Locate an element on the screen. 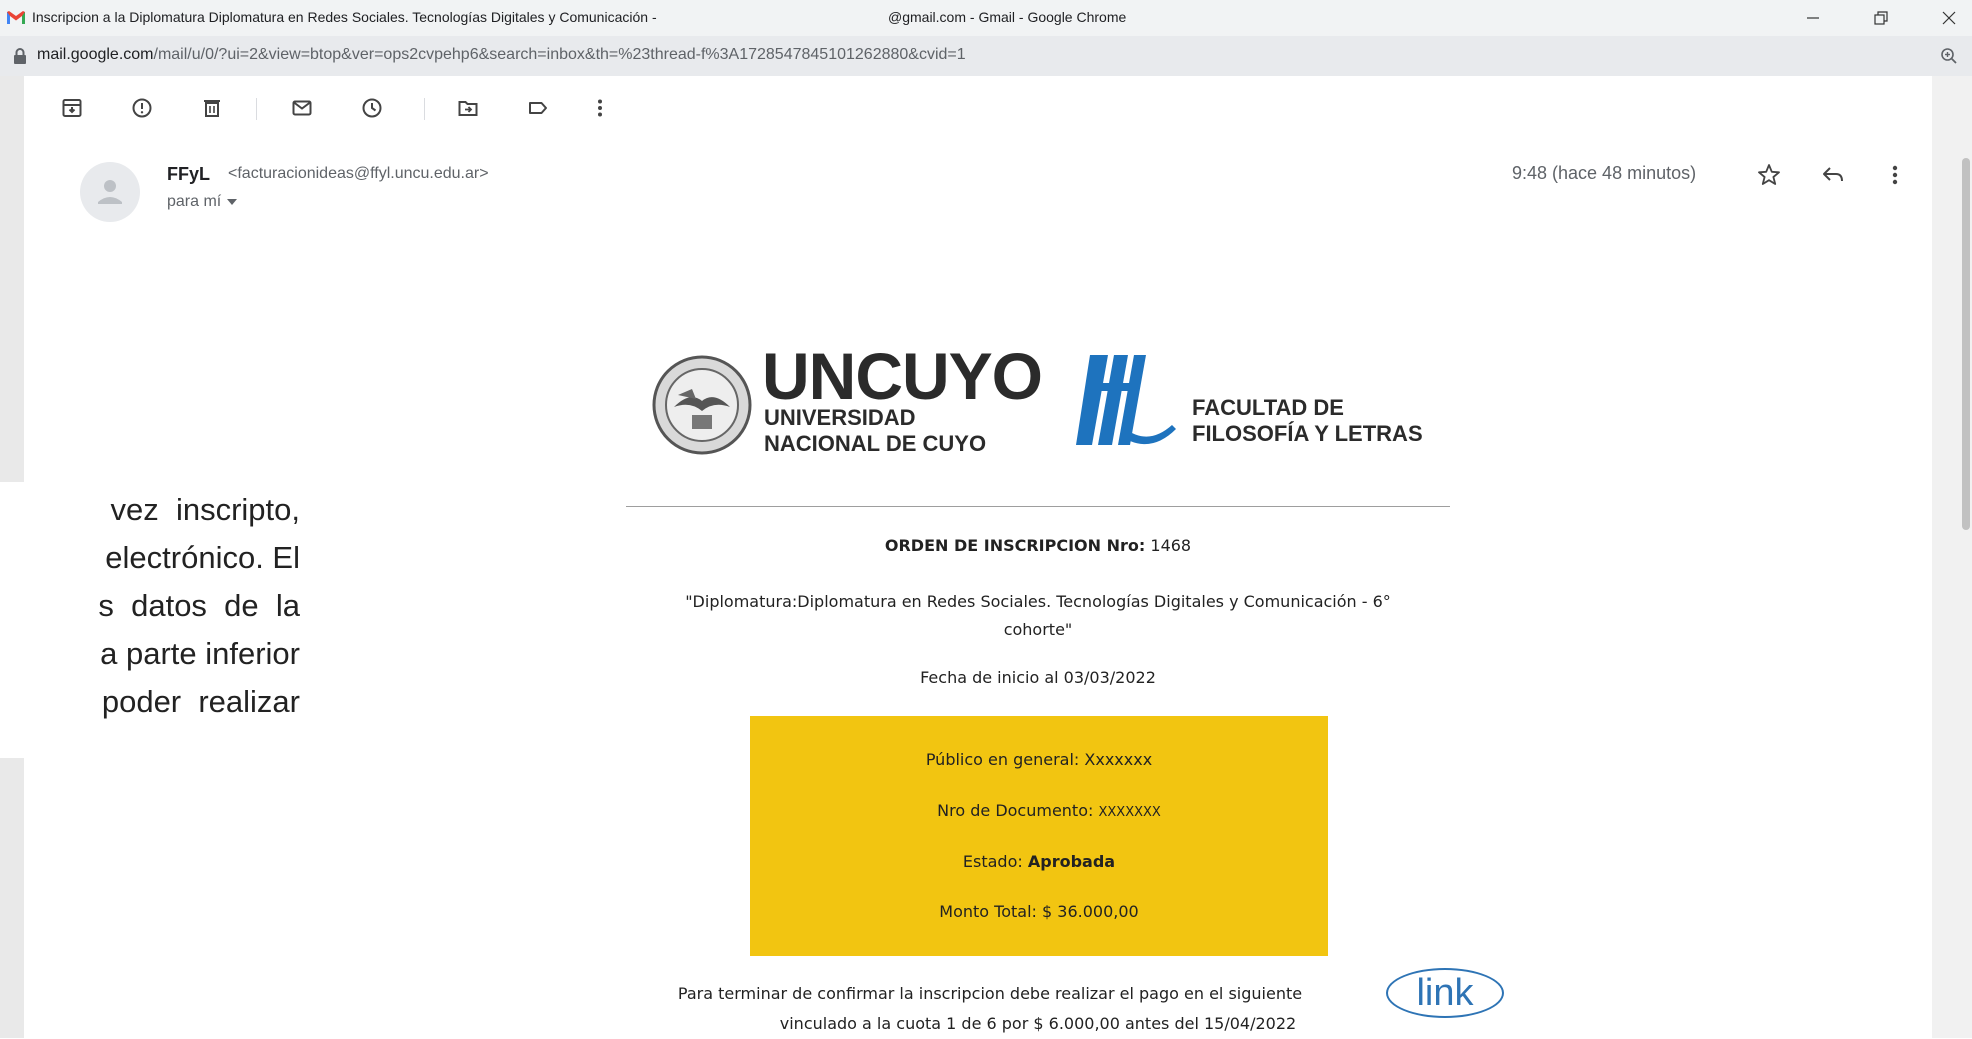  status-value: Aprobada is located at coordinates (1071, 861).